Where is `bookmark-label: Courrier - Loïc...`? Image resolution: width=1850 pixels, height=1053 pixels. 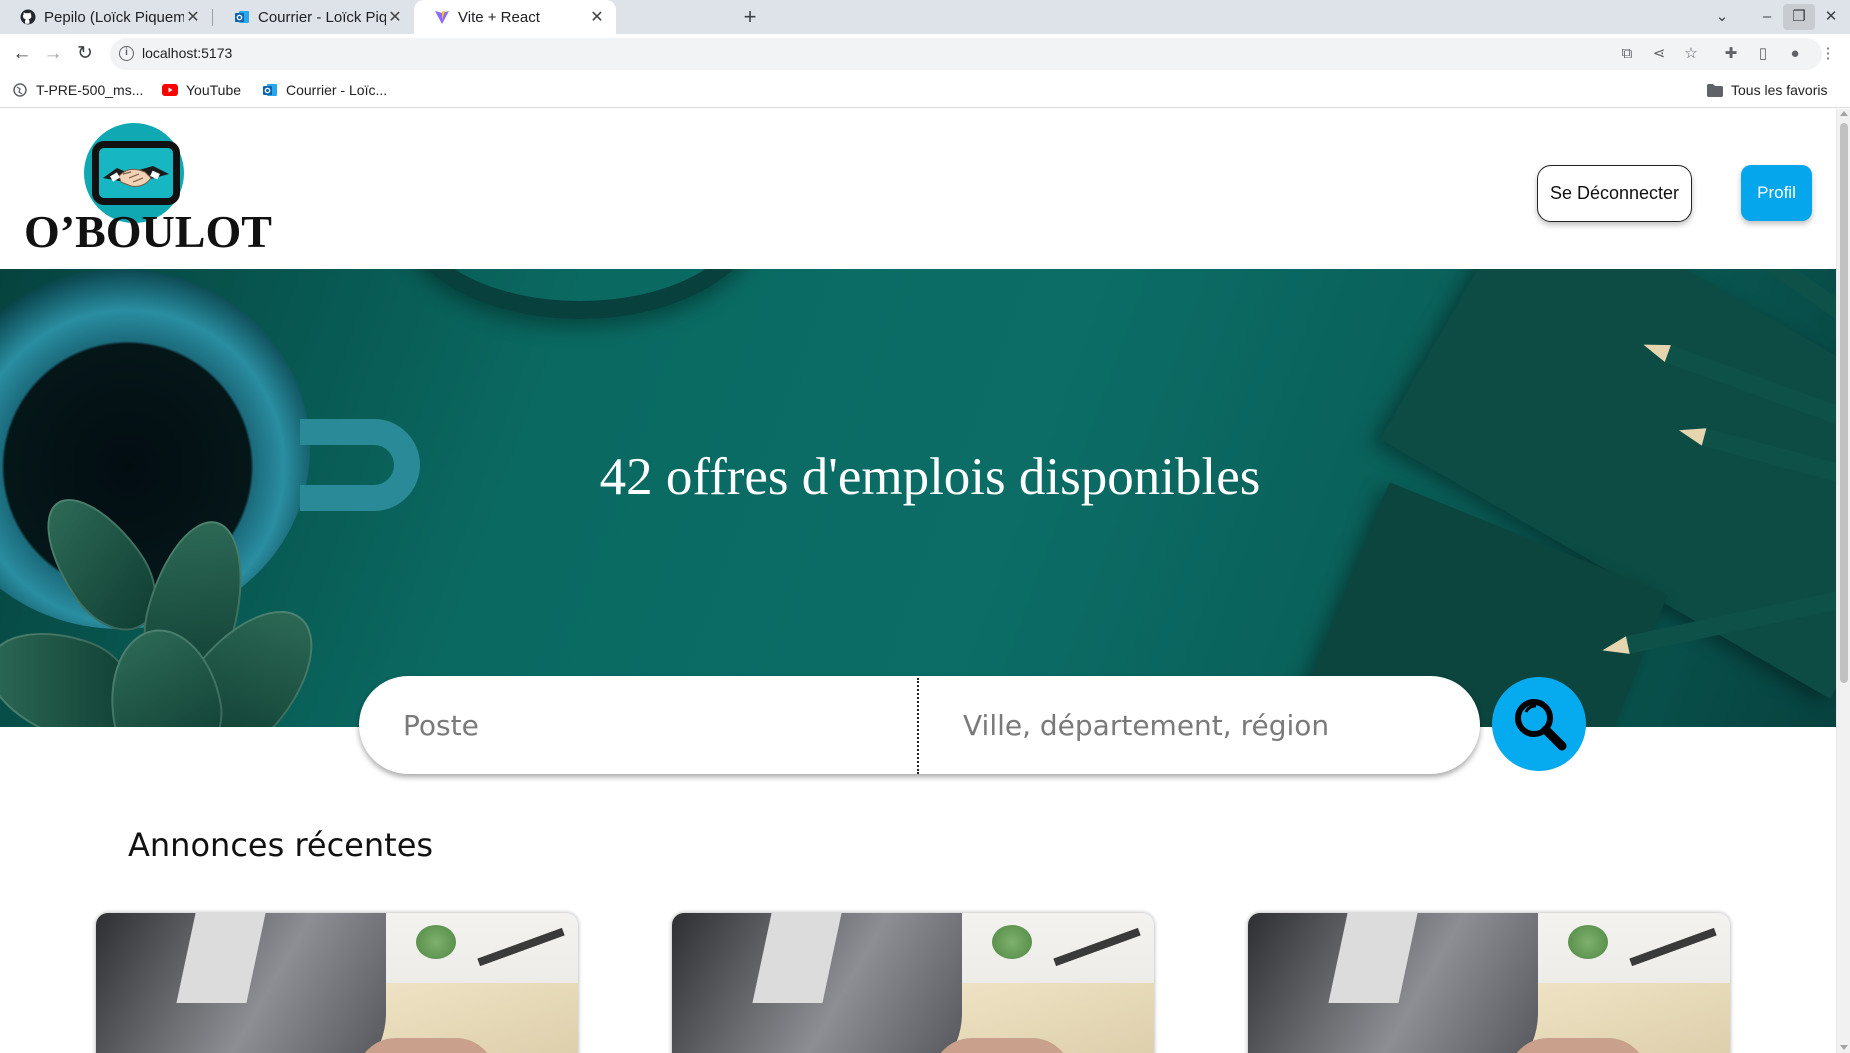 bookmark-label: Courrier - Loïc... is located at coordinates (337, 90).